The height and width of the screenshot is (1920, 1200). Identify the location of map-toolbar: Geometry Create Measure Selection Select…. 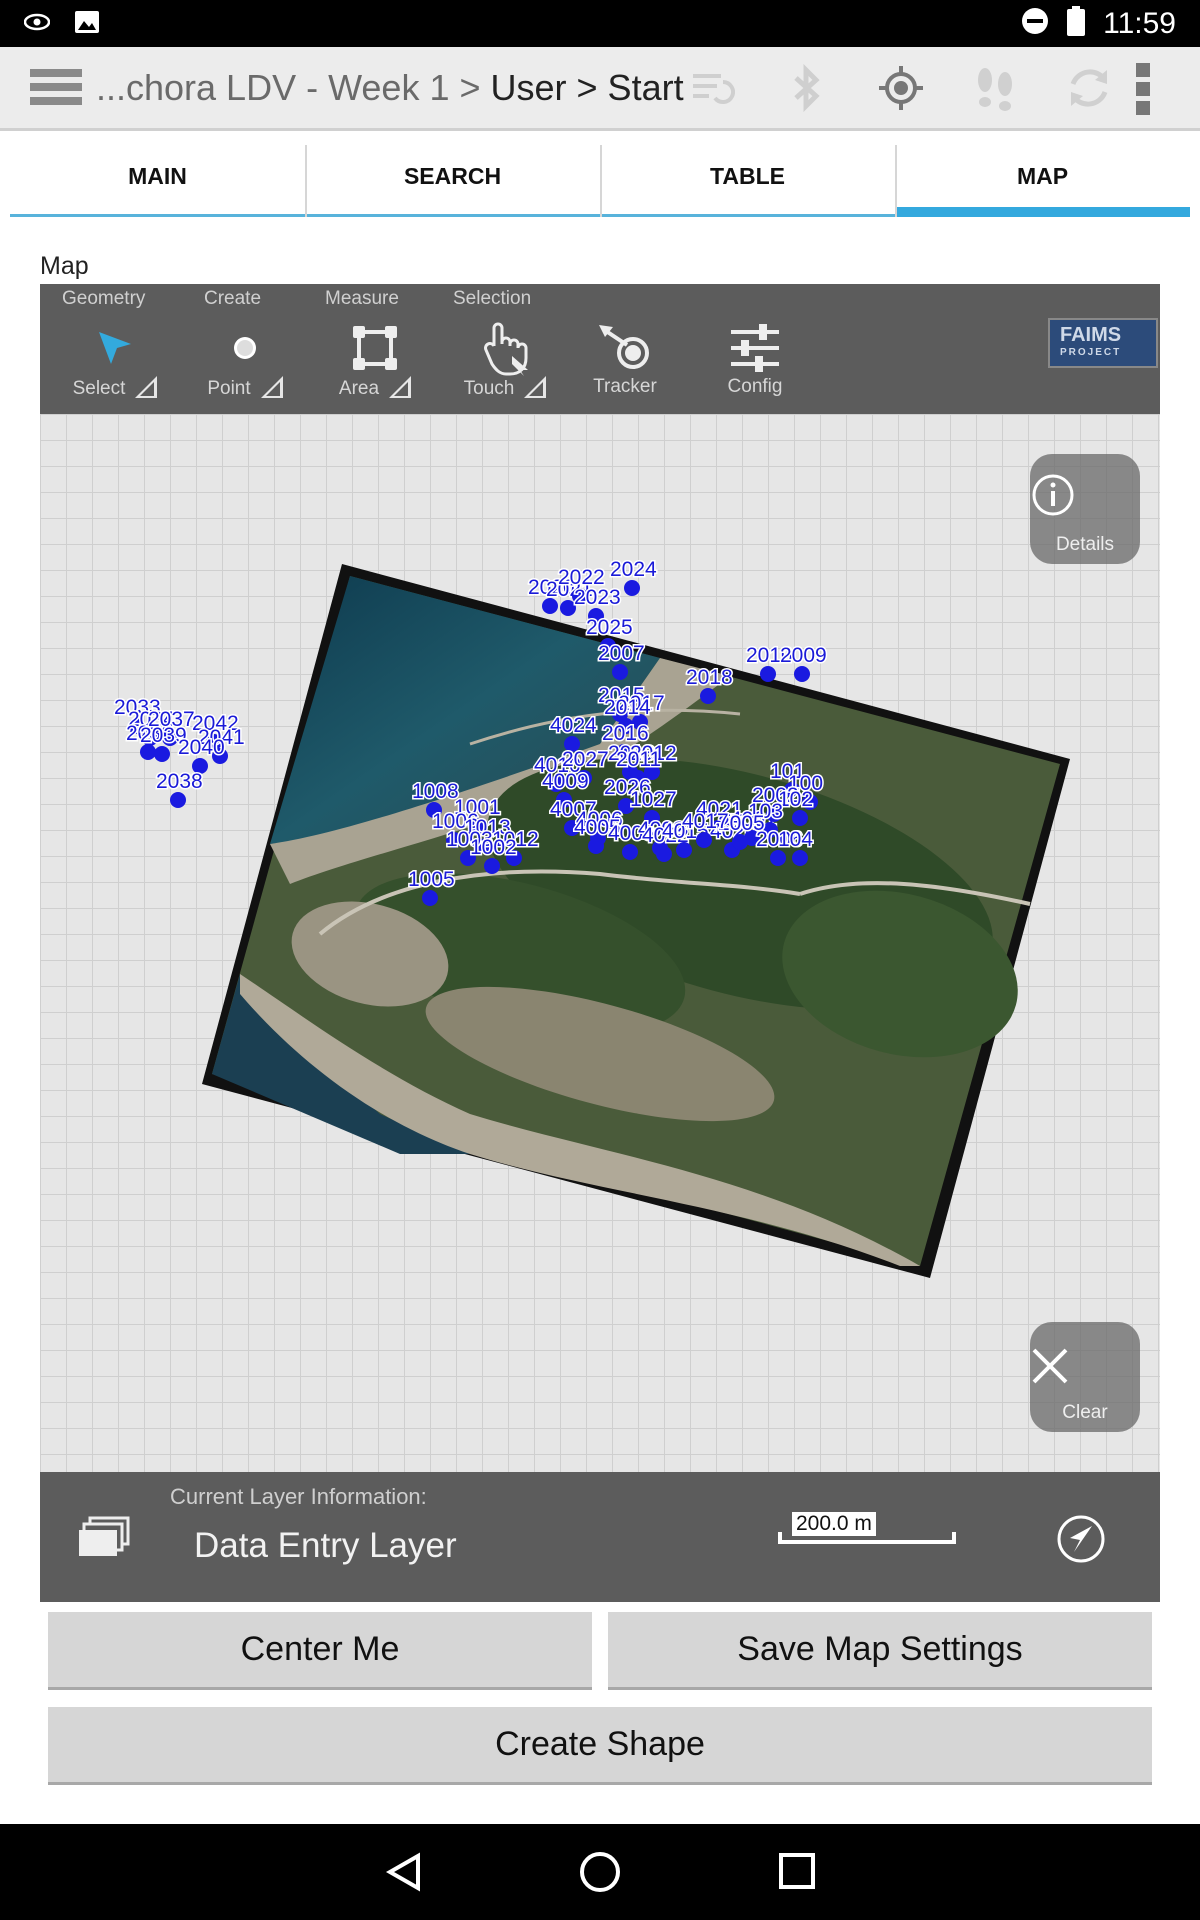
(600, 349).